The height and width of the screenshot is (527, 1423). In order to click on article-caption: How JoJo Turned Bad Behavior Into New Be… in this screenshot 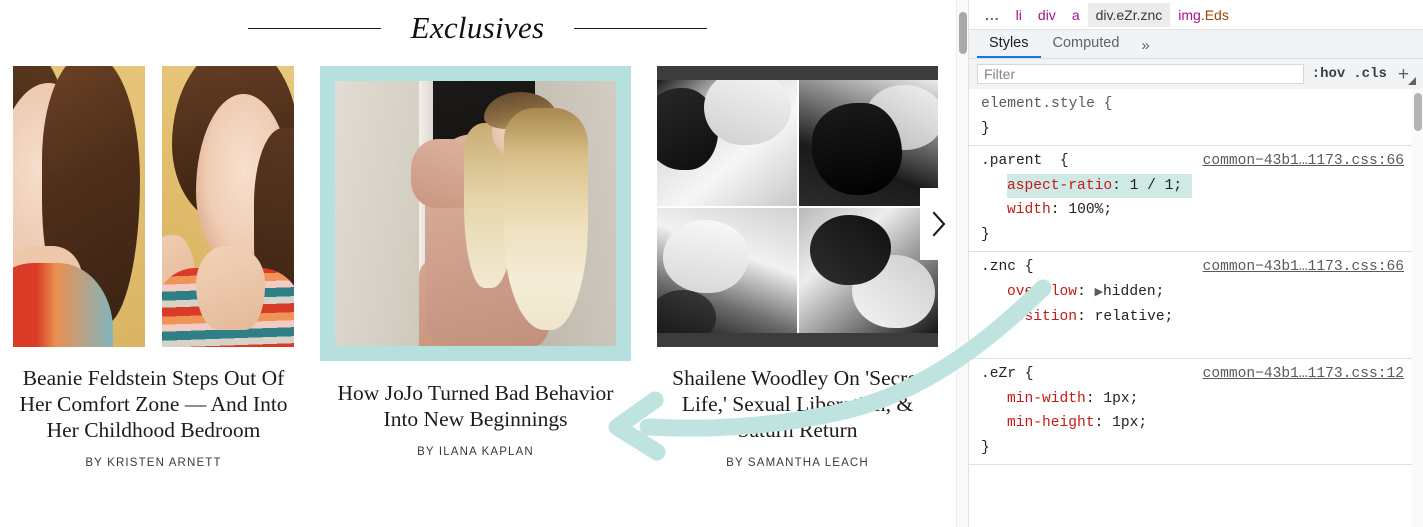, I will do `click(475, 419)`.